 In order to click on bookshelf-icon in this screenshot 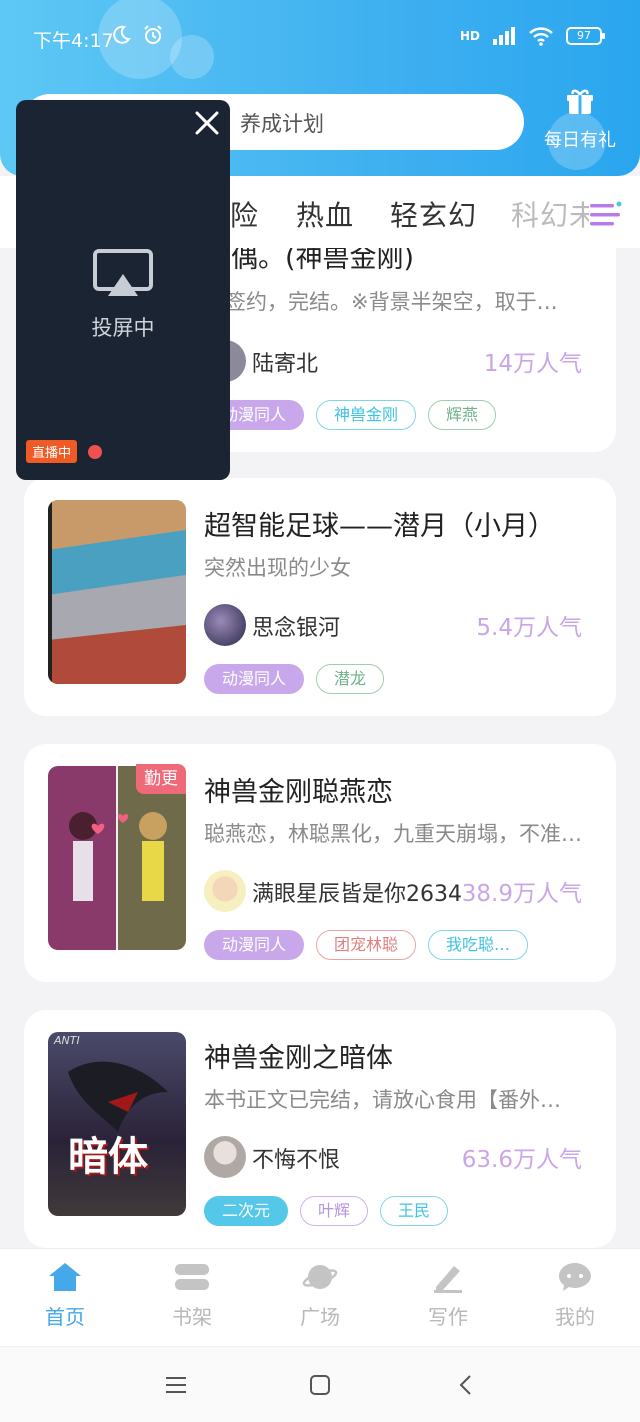, I will do `click(192, 1277)`.